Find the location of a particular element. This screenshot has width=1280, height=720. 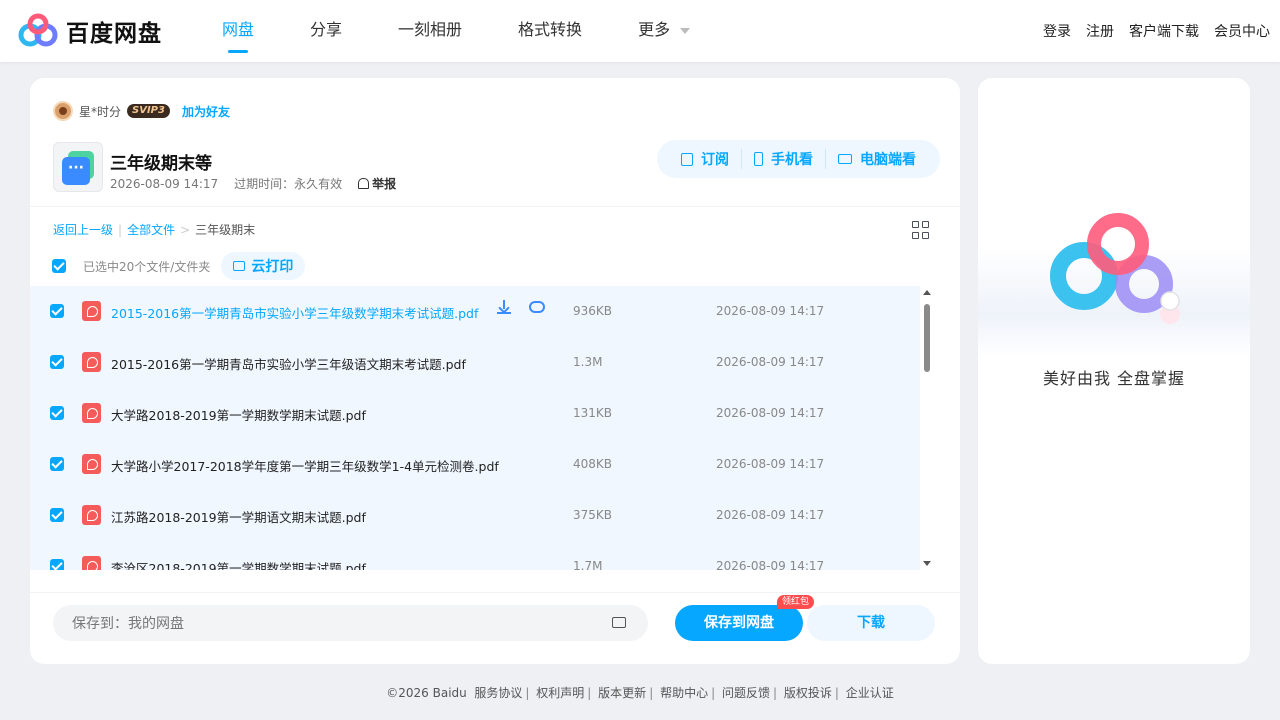

breadcrumb-current: 三年级期末 is located at coordinates (225, 230).